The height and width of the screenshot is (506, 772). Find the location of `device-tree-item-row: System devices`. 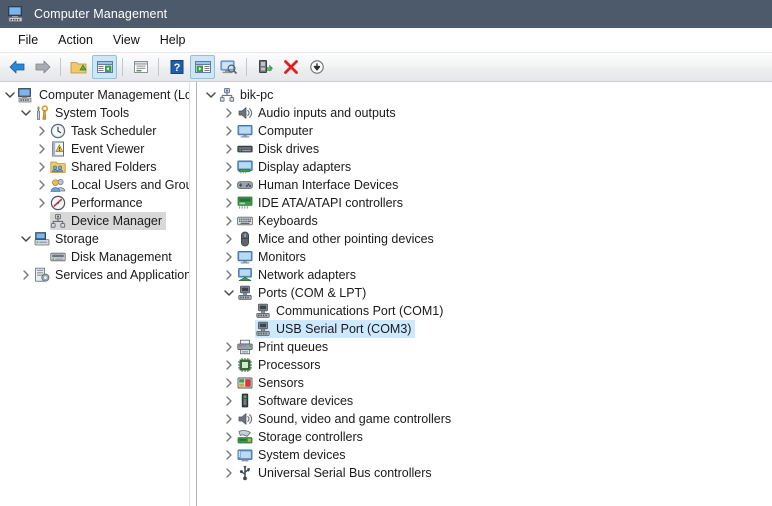

device-tree-item-row: System devices is located at coordinates (484, 455).